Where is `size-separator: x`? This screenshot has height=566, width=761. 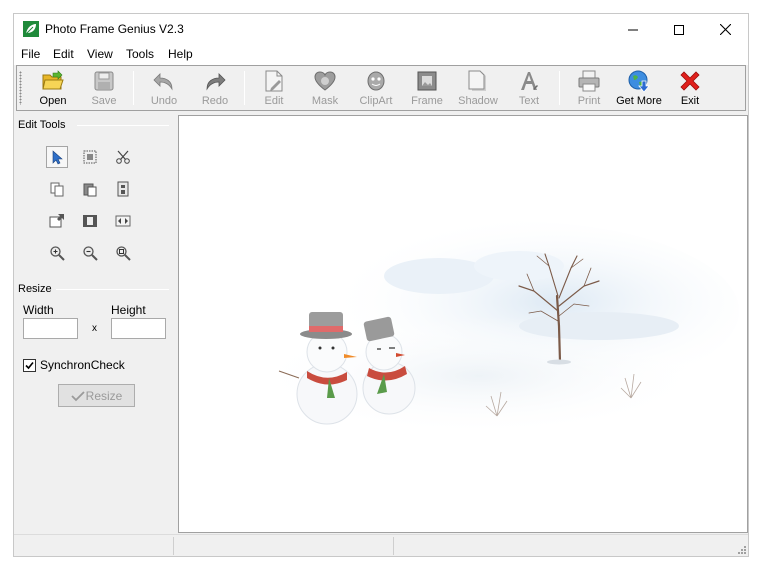 size-separator: x is located at coordinates (94, 328).